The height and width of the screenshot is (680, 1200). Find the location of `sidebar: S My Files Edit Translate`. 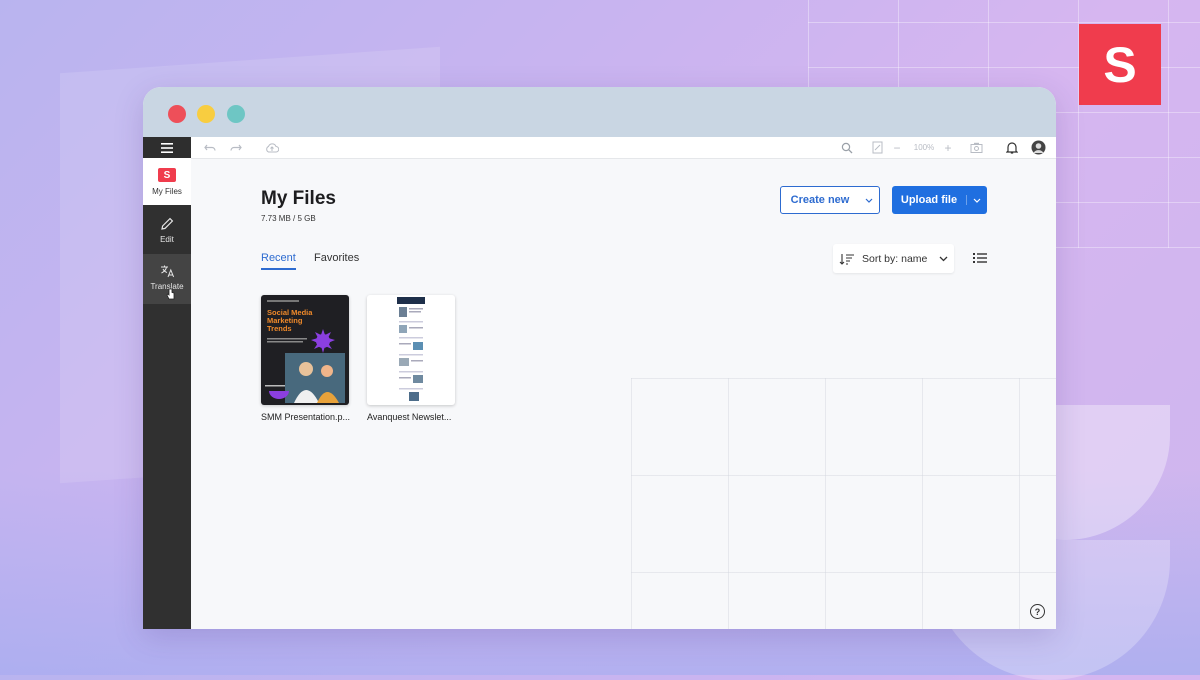

sidebar: S My Files Edit Translate is located at coordinates (167, 393).